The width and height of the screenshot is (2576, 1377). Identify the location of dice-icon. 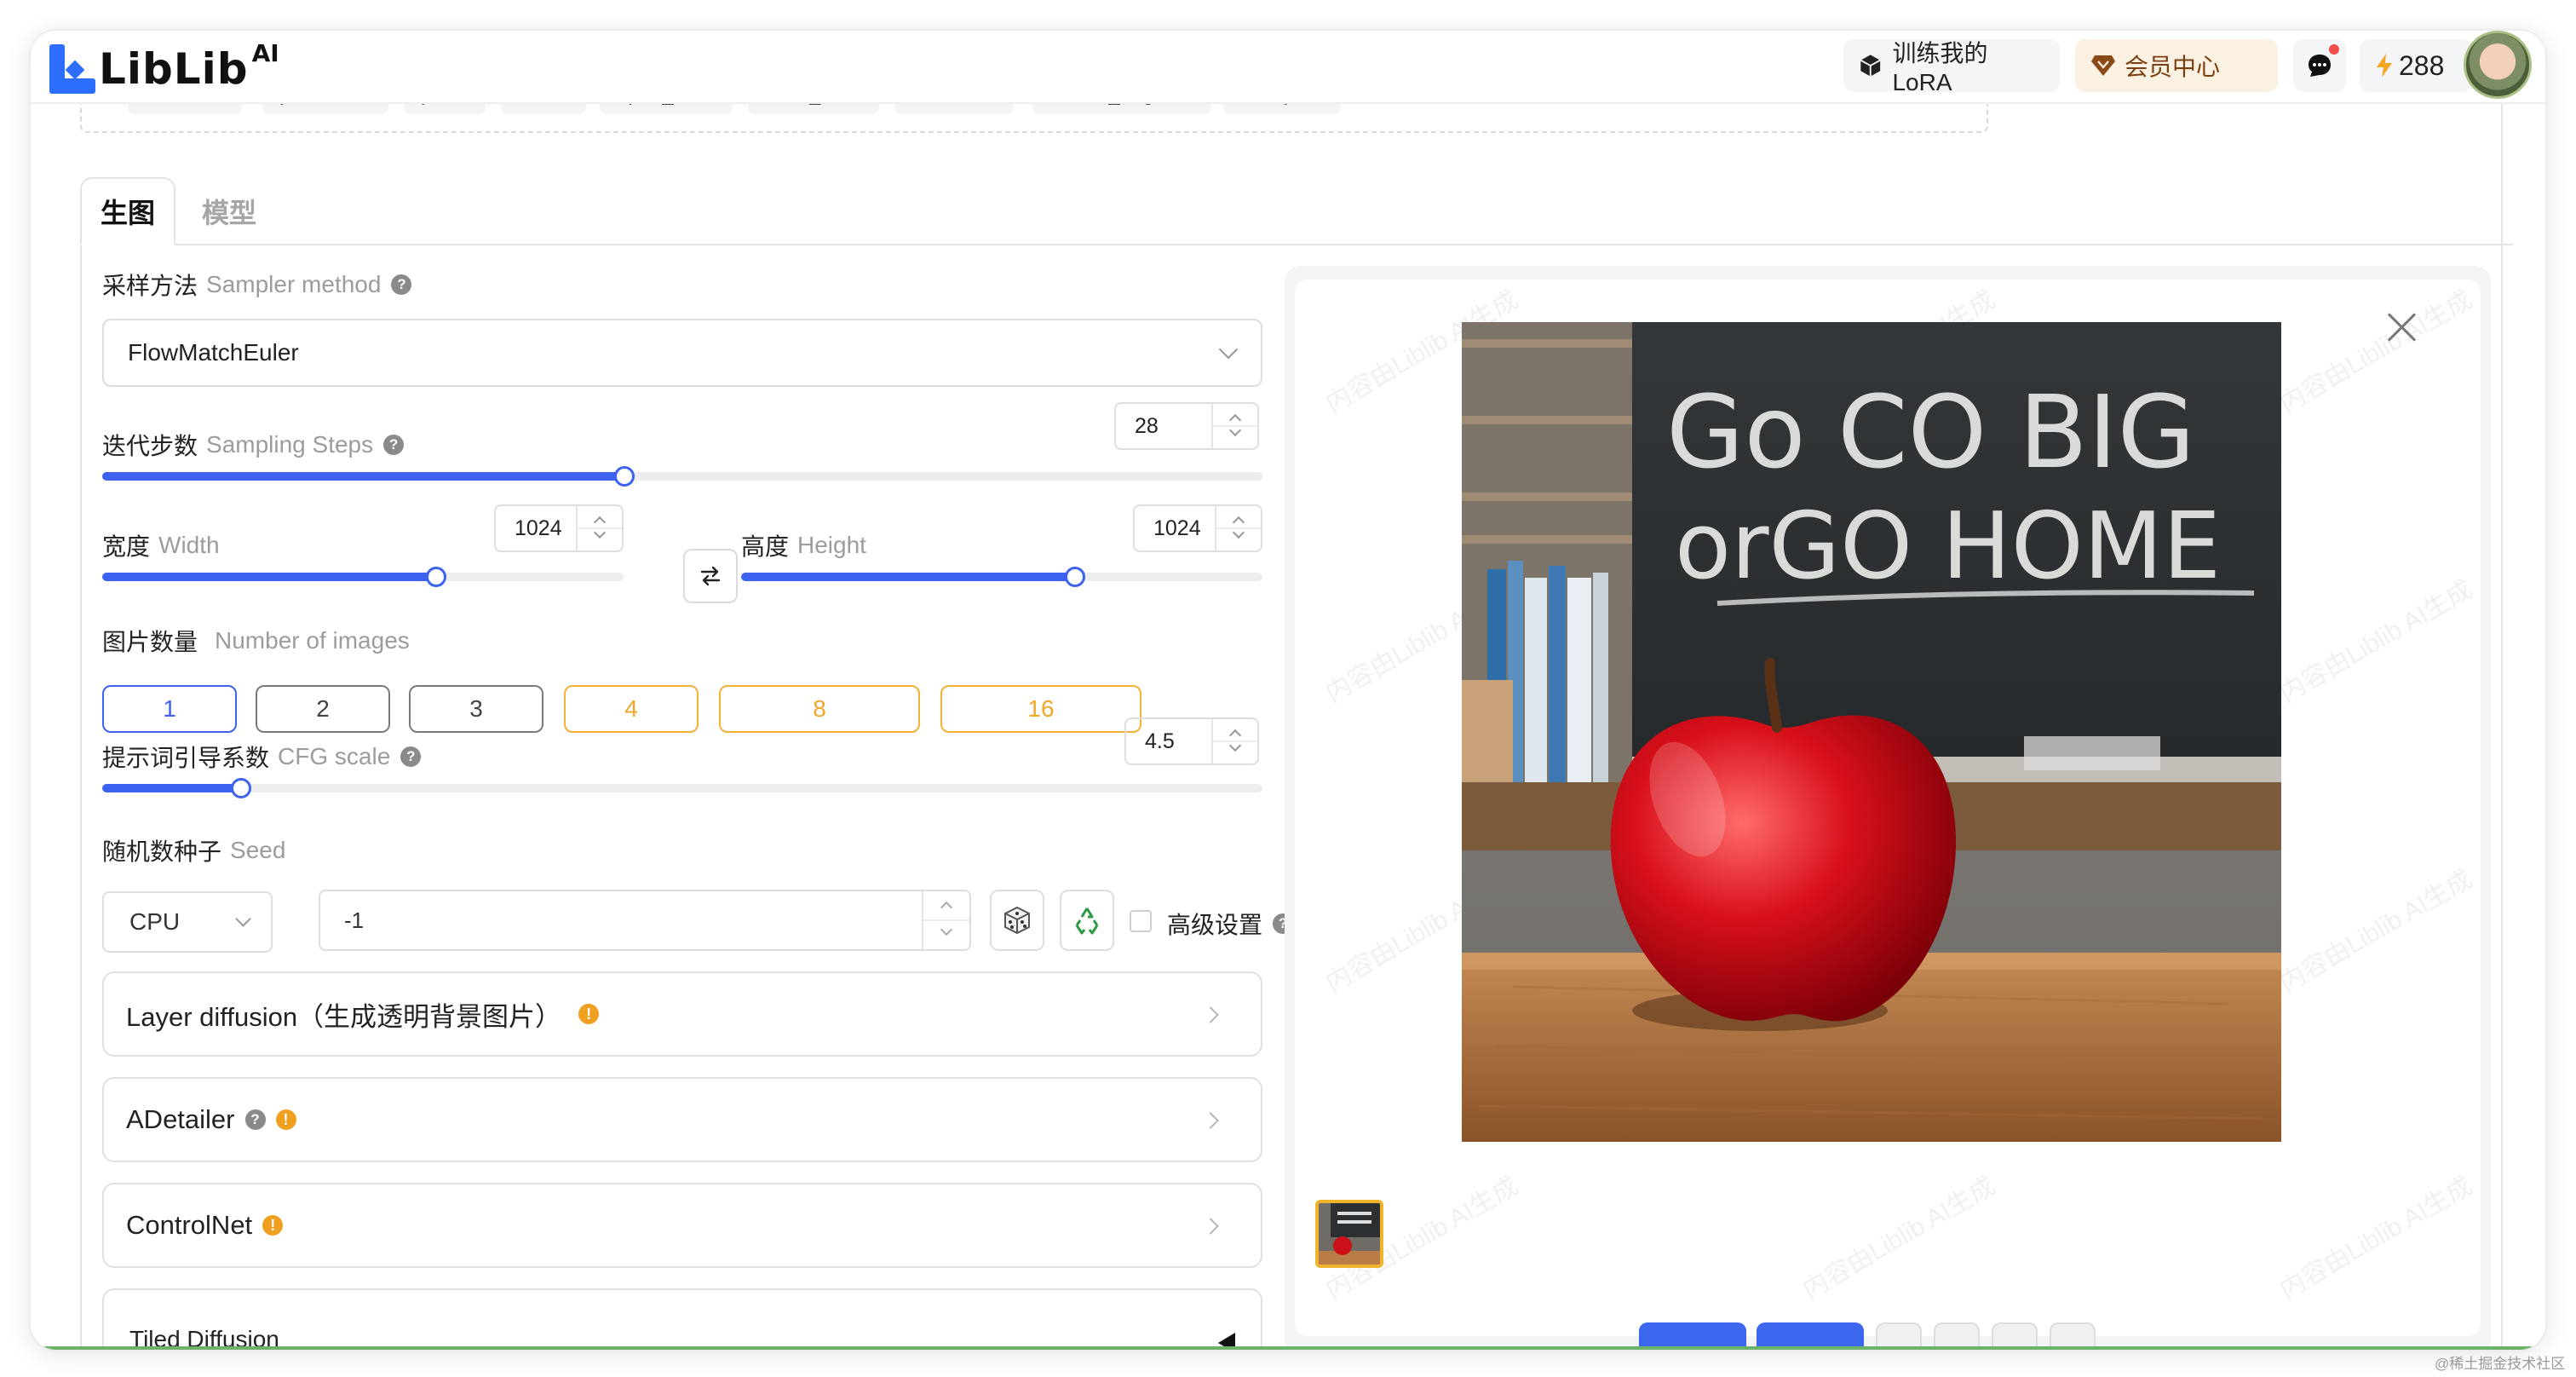
(1017, 920).